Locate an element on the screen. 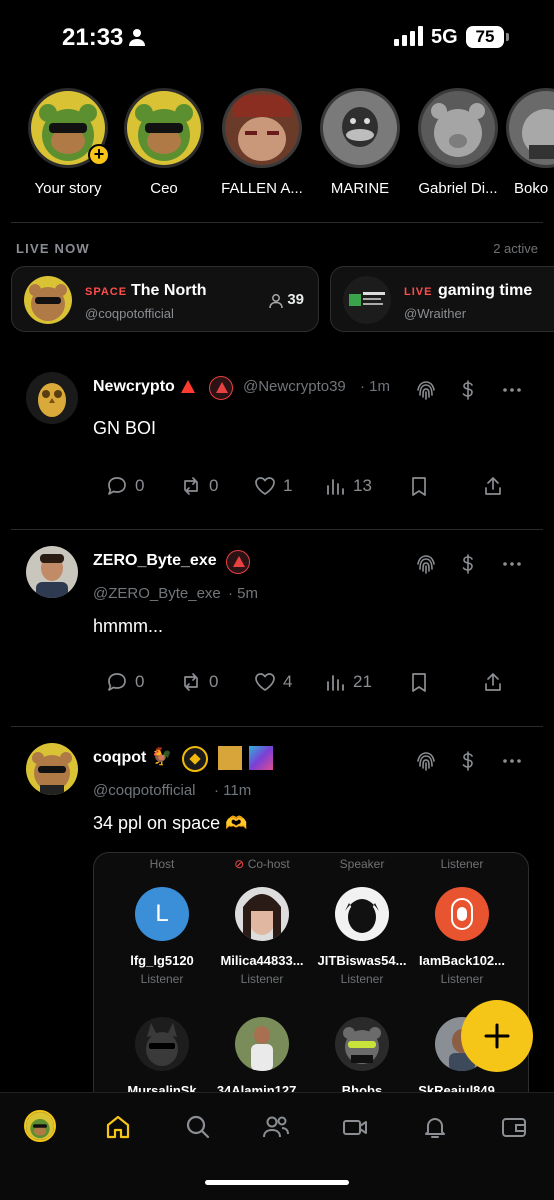 Image resolution: width=554 pixels, height=1200 pixels. nav-notifications is located at coordinates (436, 1128).